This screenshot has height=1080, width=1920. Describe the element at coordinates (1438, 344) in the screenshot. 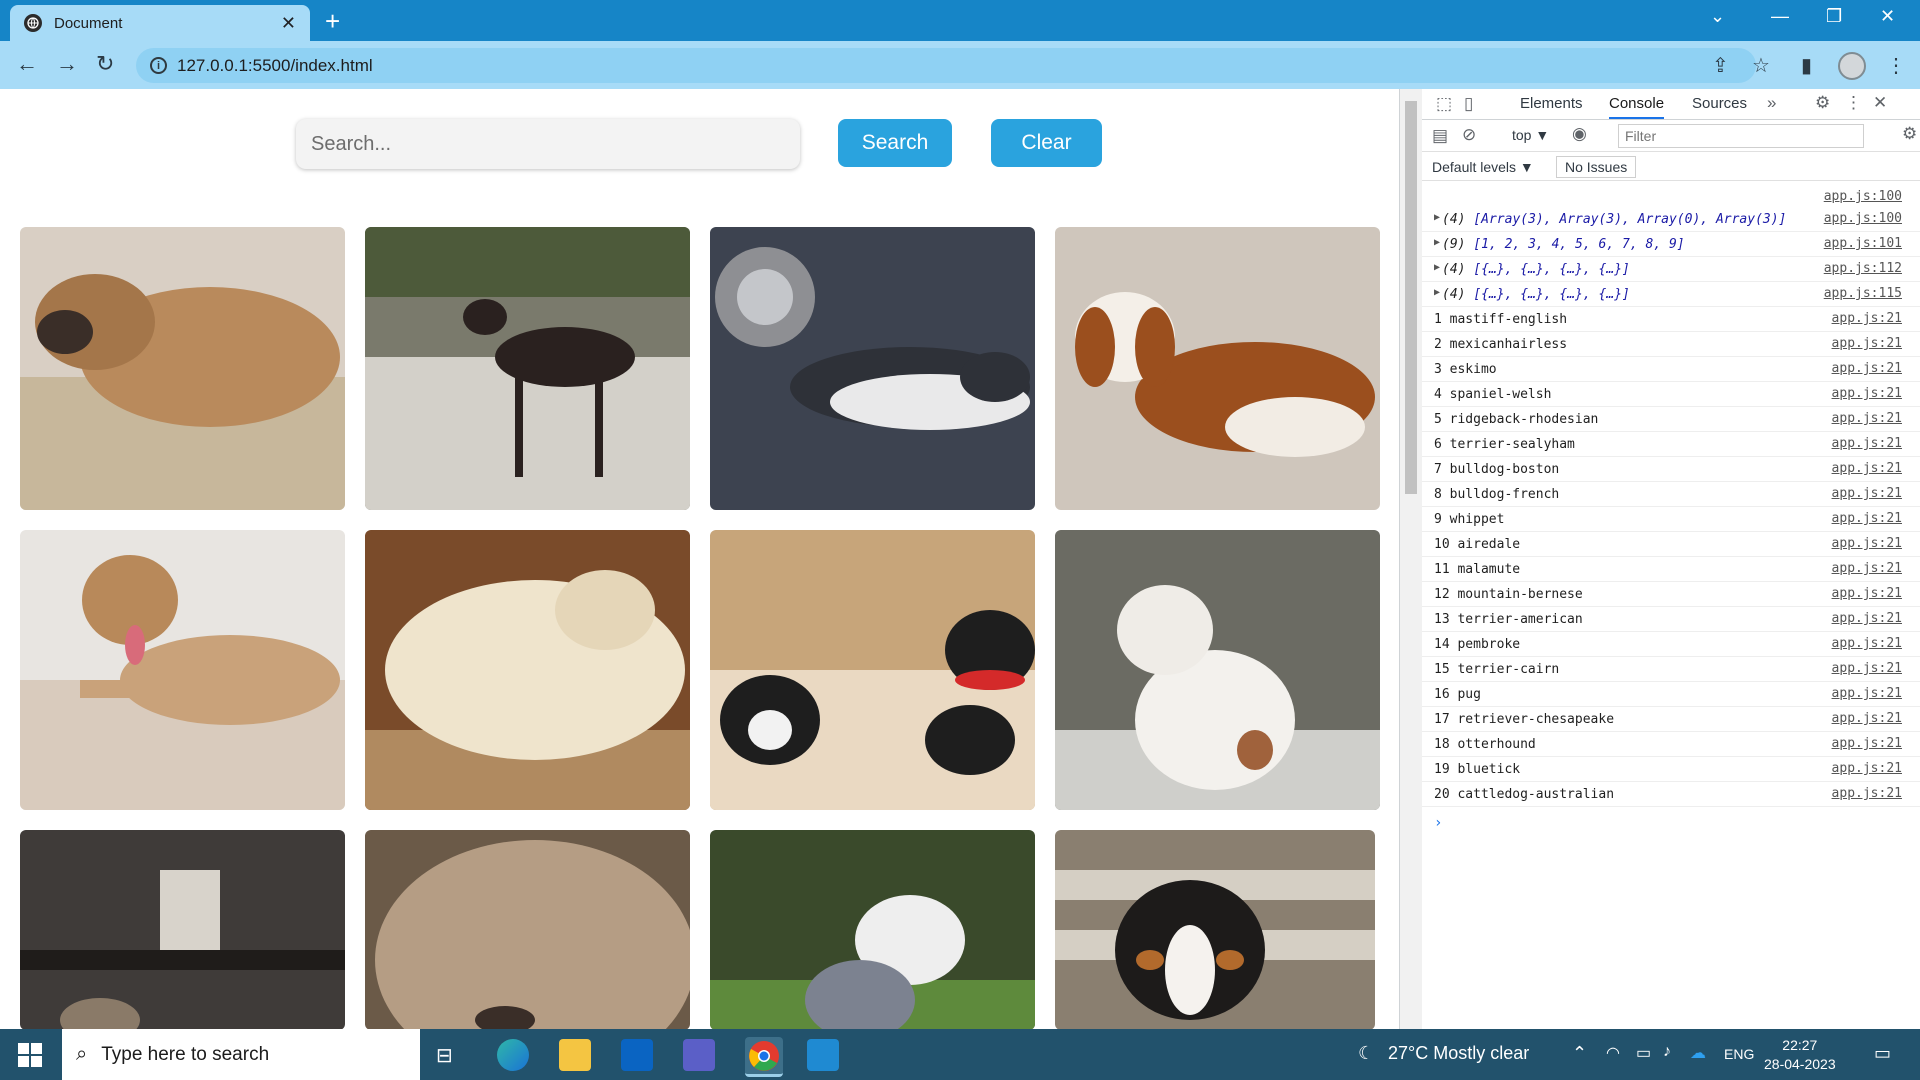

I see `log-index: 2` at that location.